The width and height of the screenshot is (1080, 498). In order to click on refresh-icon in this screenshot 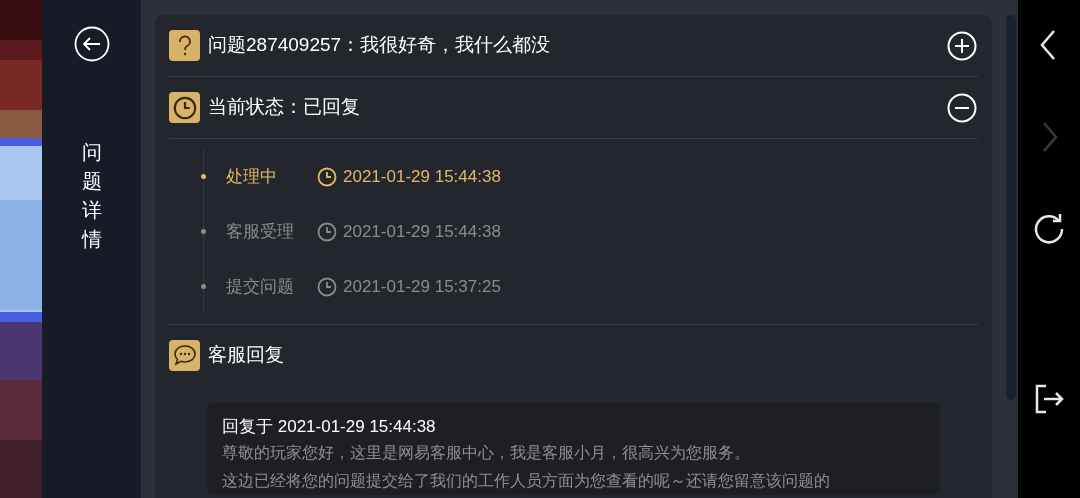, I will do `click(1049, 229)`.